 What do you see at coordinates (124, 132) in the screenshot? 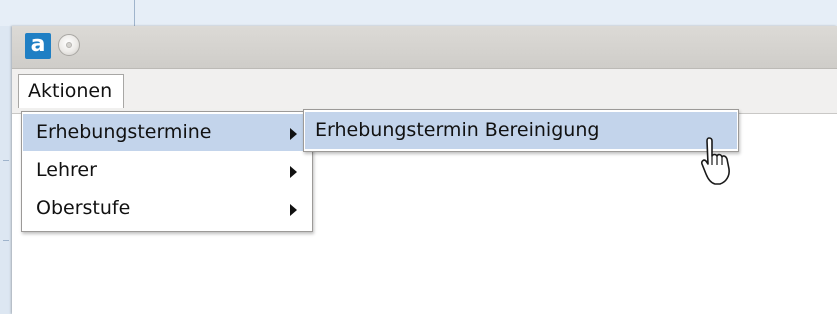
I see `menu-item-label: Erhebungstermine` at bounding box center [124, 132].